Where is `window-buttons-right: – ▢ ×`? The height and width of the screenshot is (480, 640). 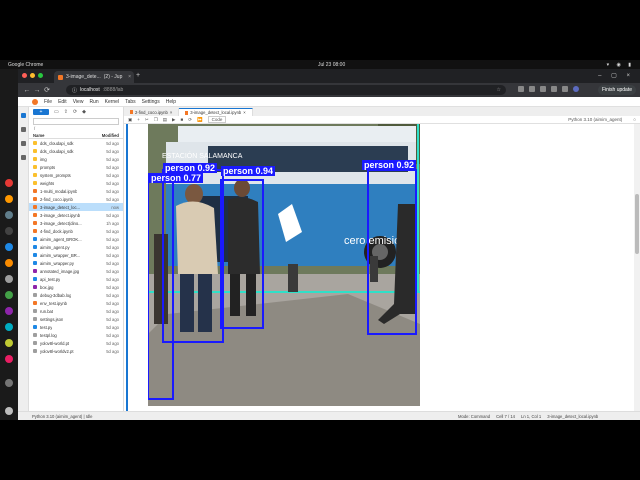 window-buttons-right: – ▢ × is located at coordinates (616, 75).